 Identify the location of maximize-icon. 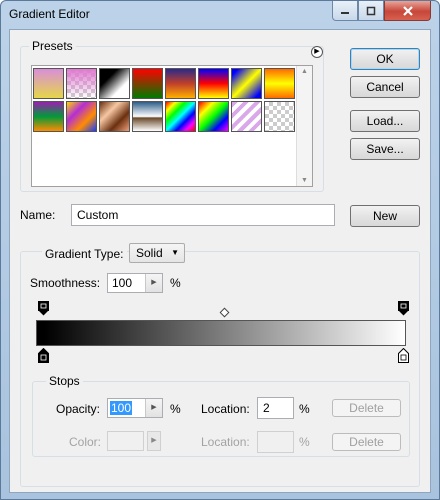
(371, 10).